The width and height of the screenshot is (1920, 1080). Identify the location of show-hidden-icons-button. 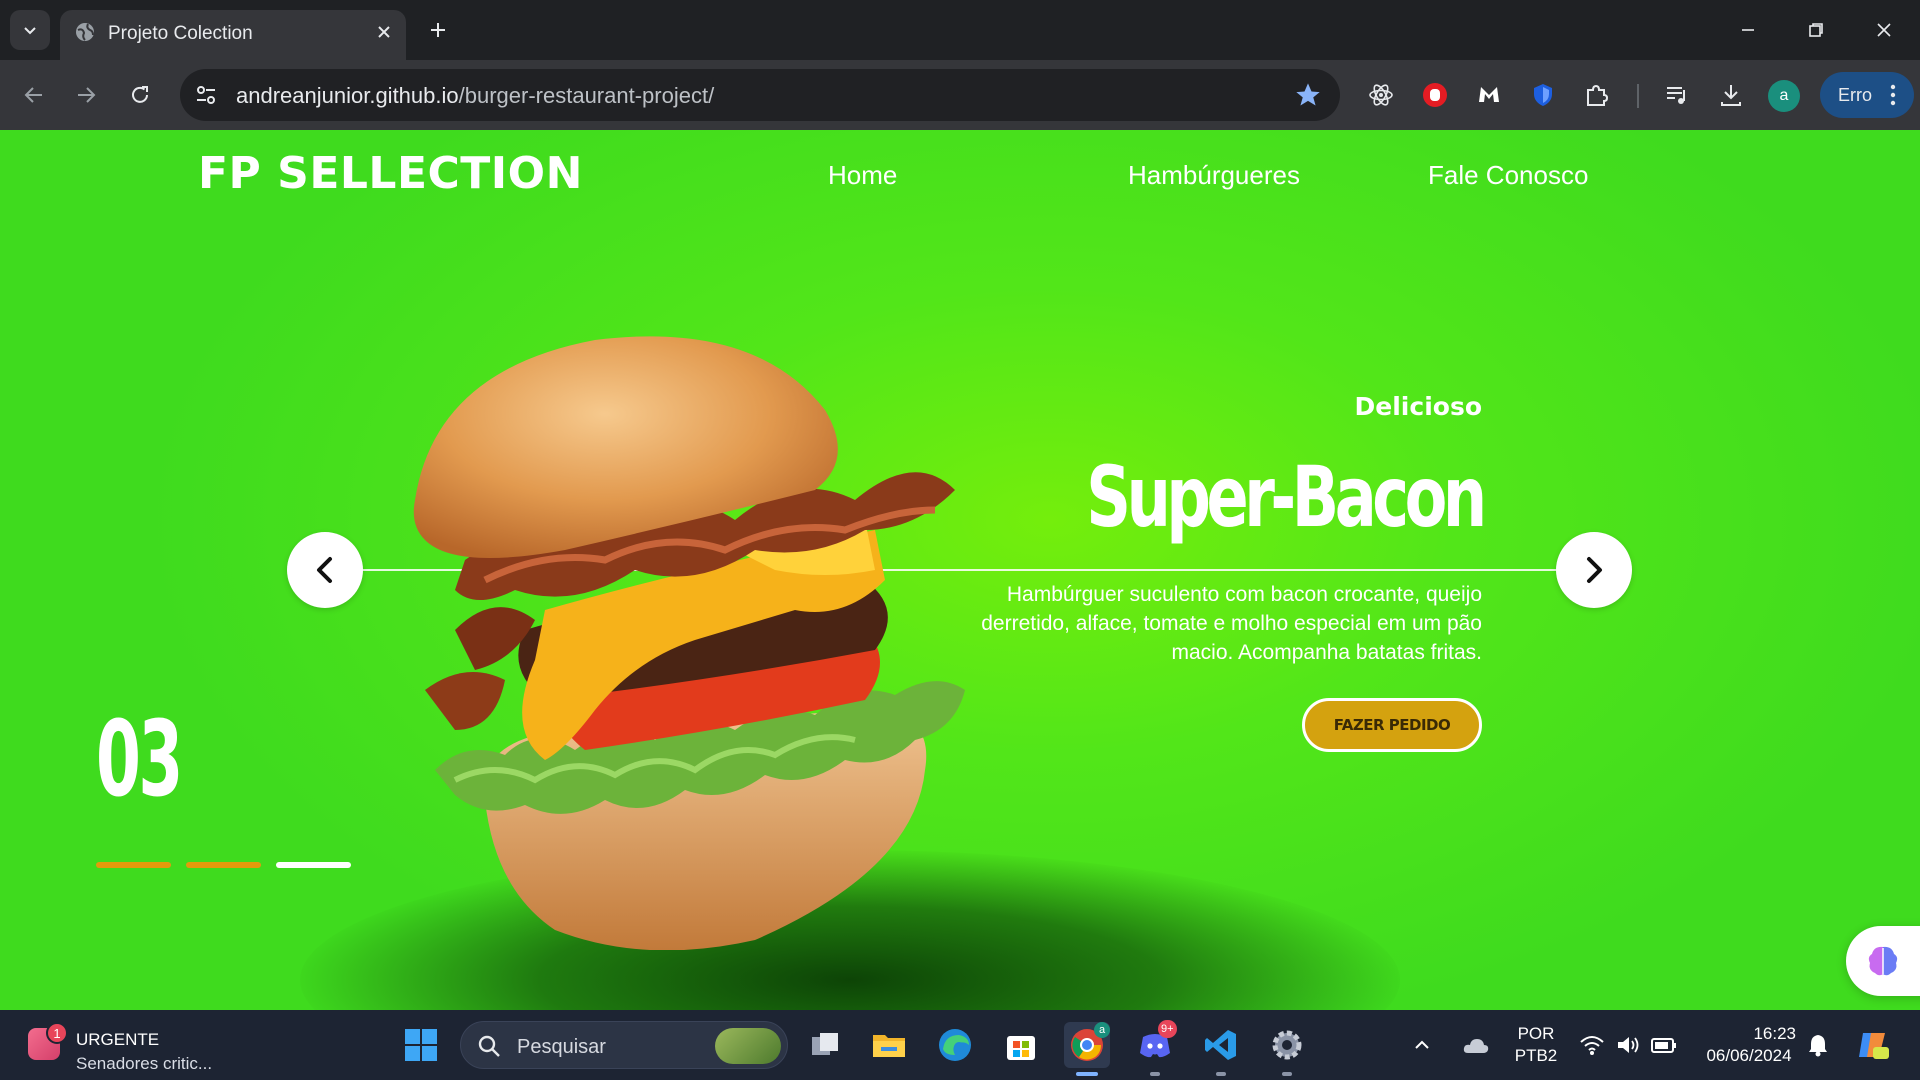
(1422, 1045).